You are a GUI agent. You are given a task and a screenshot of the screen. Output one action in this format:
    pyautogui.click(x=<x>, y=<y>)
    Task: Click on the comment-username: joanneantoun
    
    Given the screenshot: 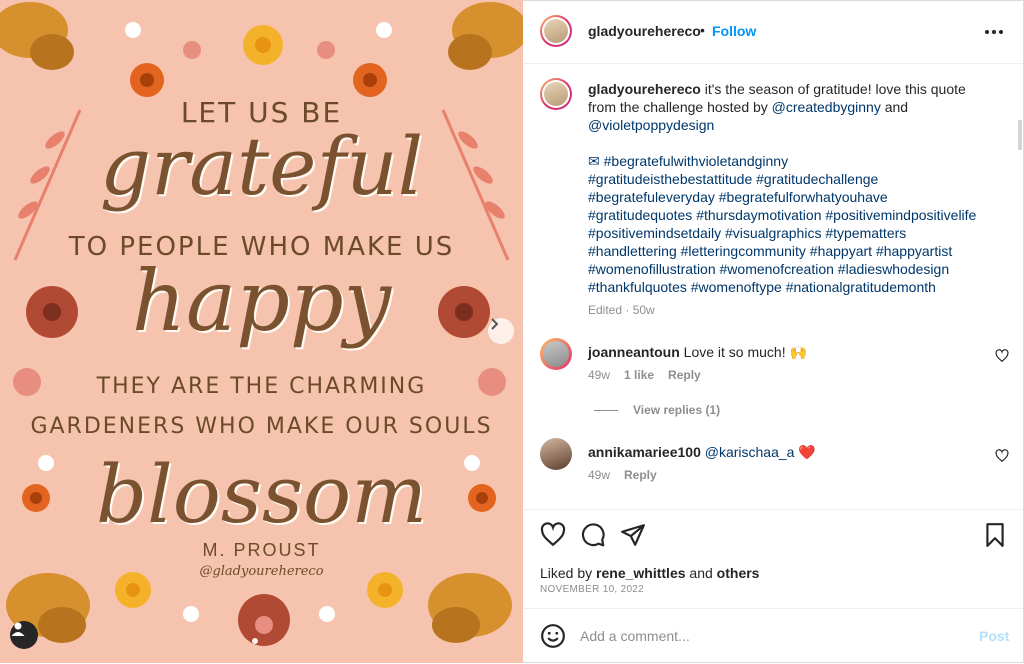 What is the action you would take?
    pyautogui.click(x=634, y=352)
    